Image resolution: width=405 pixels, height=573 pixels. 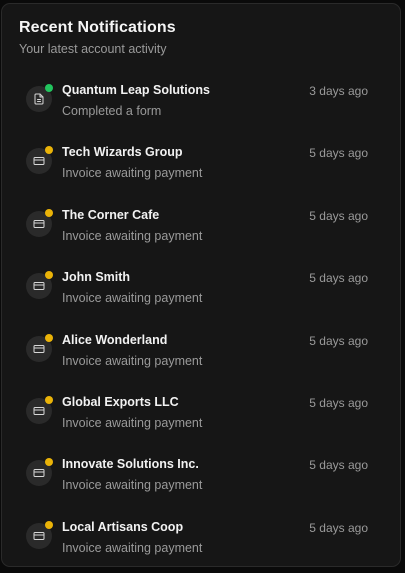 I want to click on notification-name: Tech Wizards Group, so click(x=122, y=152).